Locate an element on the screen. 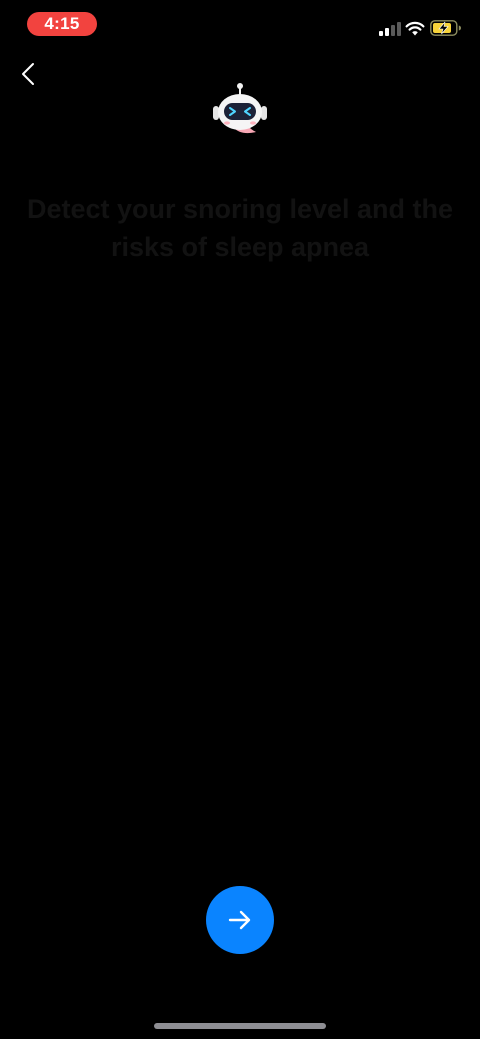  battery-charging-icon is located at coordinates (445, 28).